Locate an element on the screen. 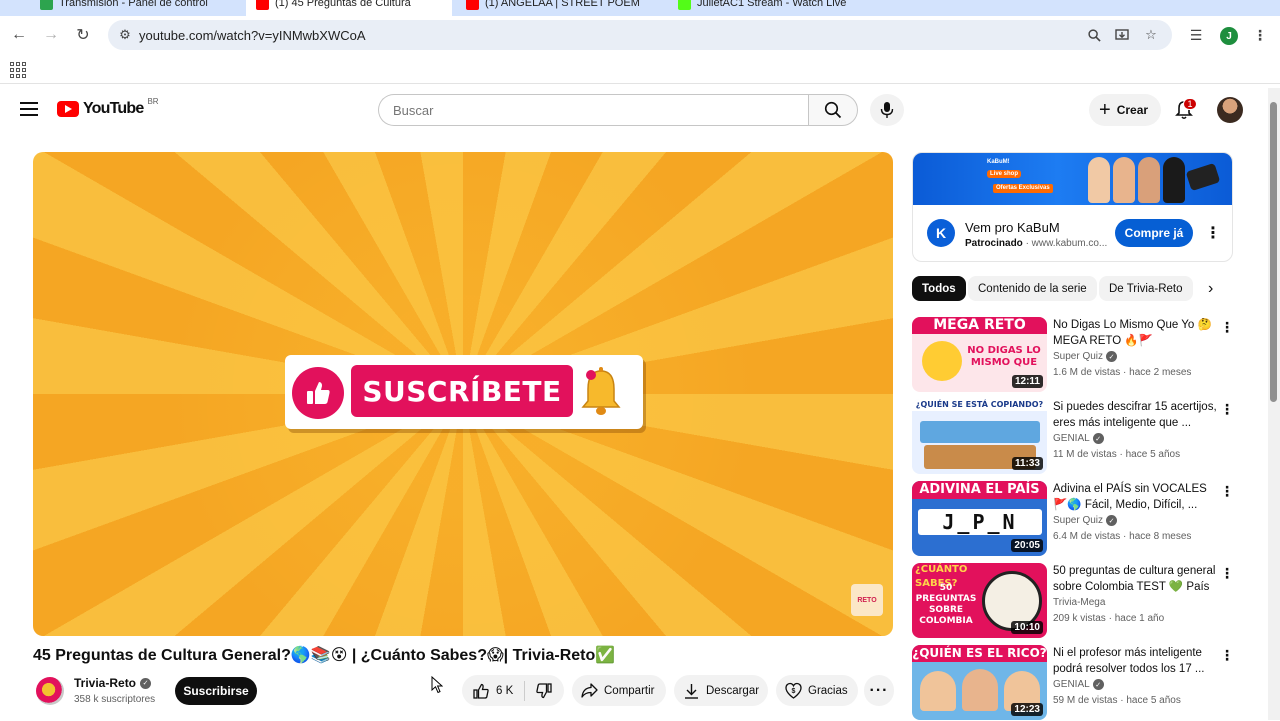 Image resolution: width=1280 pixels, height=721 pixels. browser-menu-icon: ⋮ is located at coordinates (1260, 35).